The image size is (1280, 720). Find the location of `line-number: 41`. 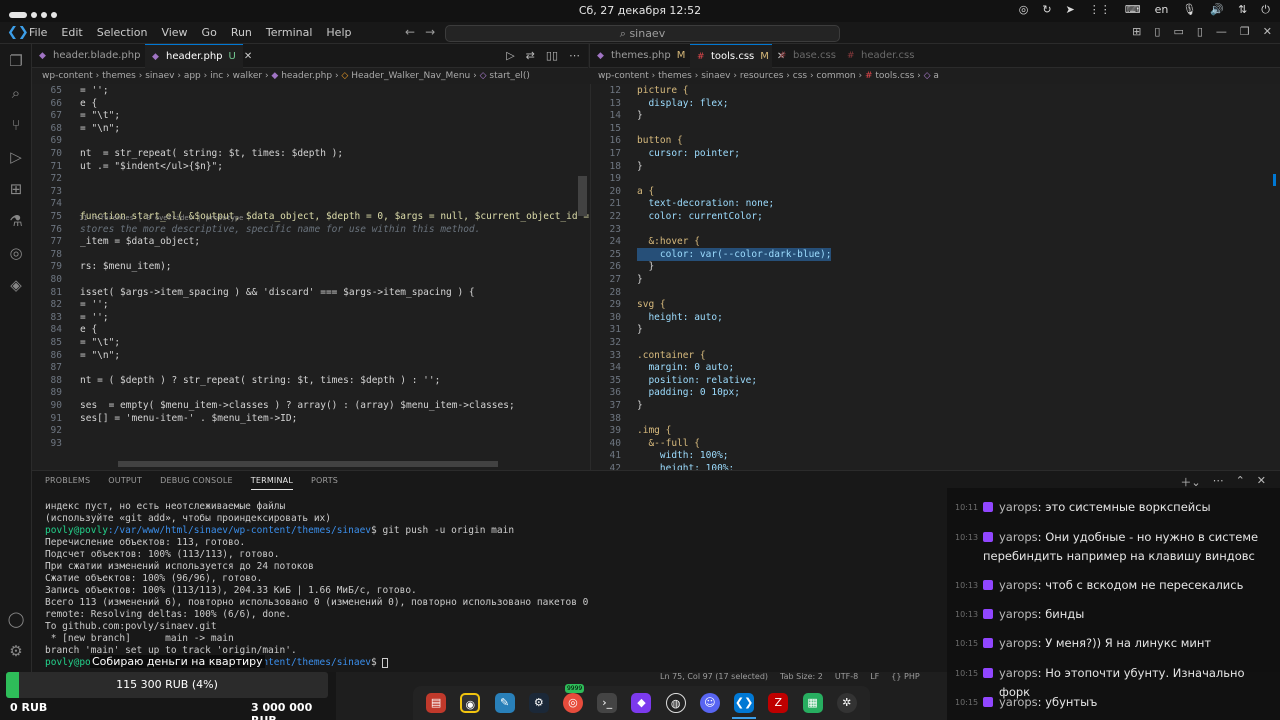

line-number: 41 is located at coordinates (606, 455).